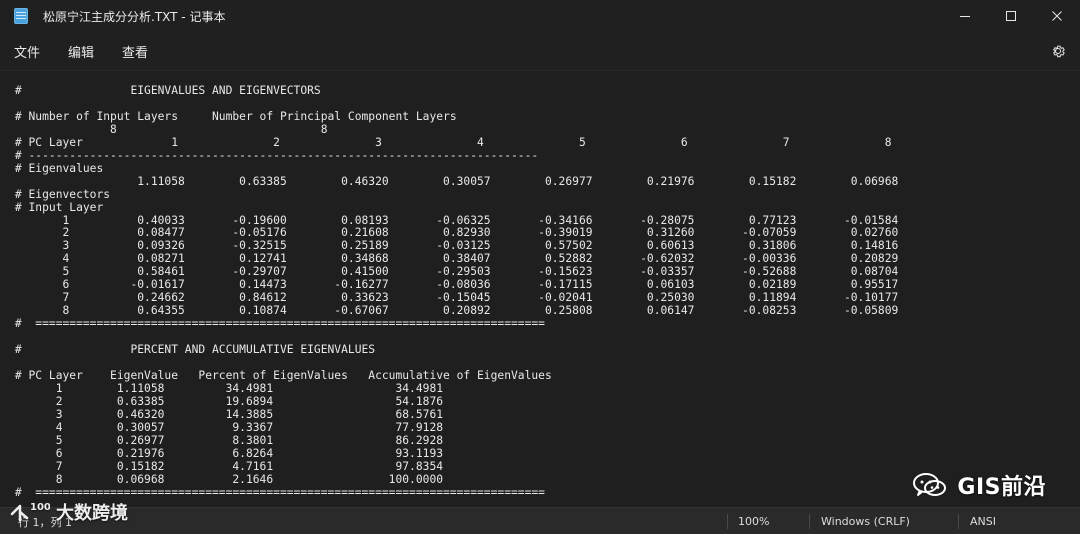 The width and height of the screenshot is (1080, 534). I want to click on watermark-right: GIS前沿, so click(978, 485).